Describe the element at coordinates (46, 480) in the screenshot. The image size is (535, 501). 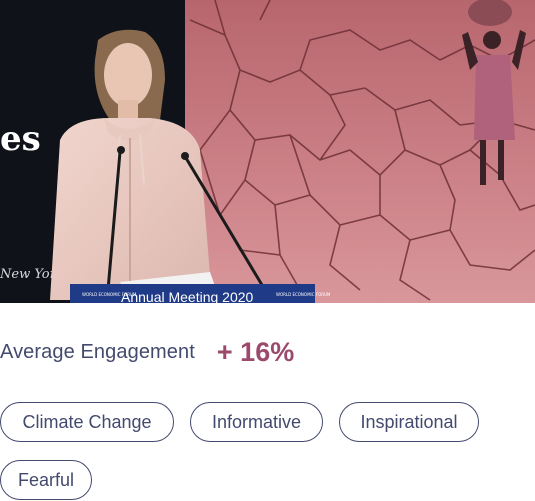
I see `tag-fearful: Fearful` at that location.